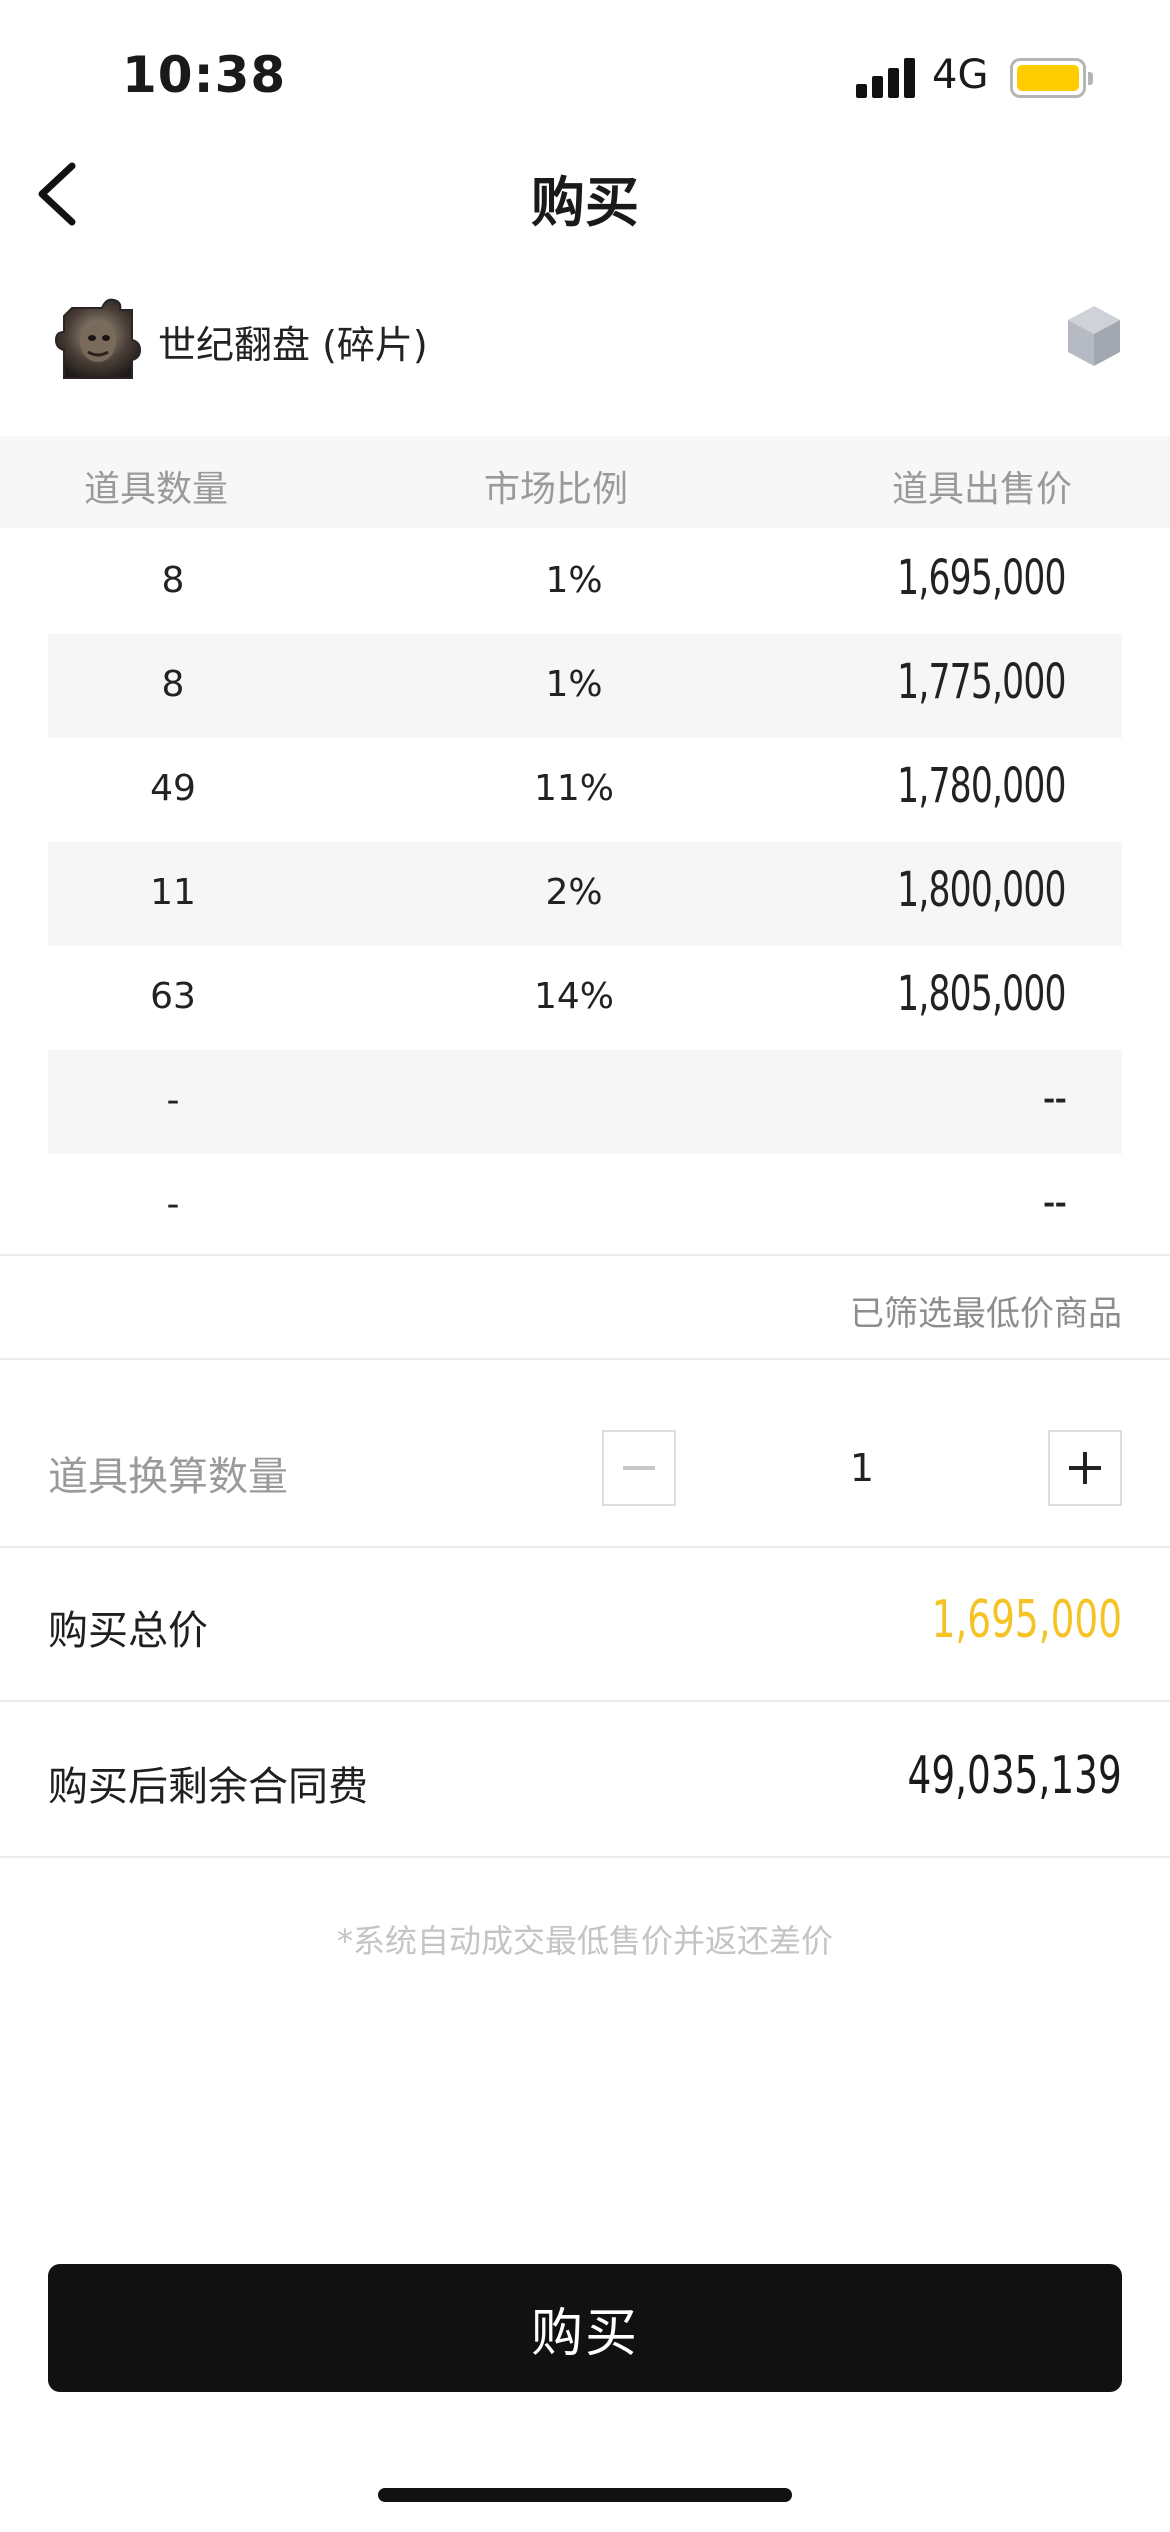 Image resolution: width=1170 pixels, height=2532 pixels. Describe the element at coordinates (585, 202) in the screenshot. I see `page-title: 购买` at that location.